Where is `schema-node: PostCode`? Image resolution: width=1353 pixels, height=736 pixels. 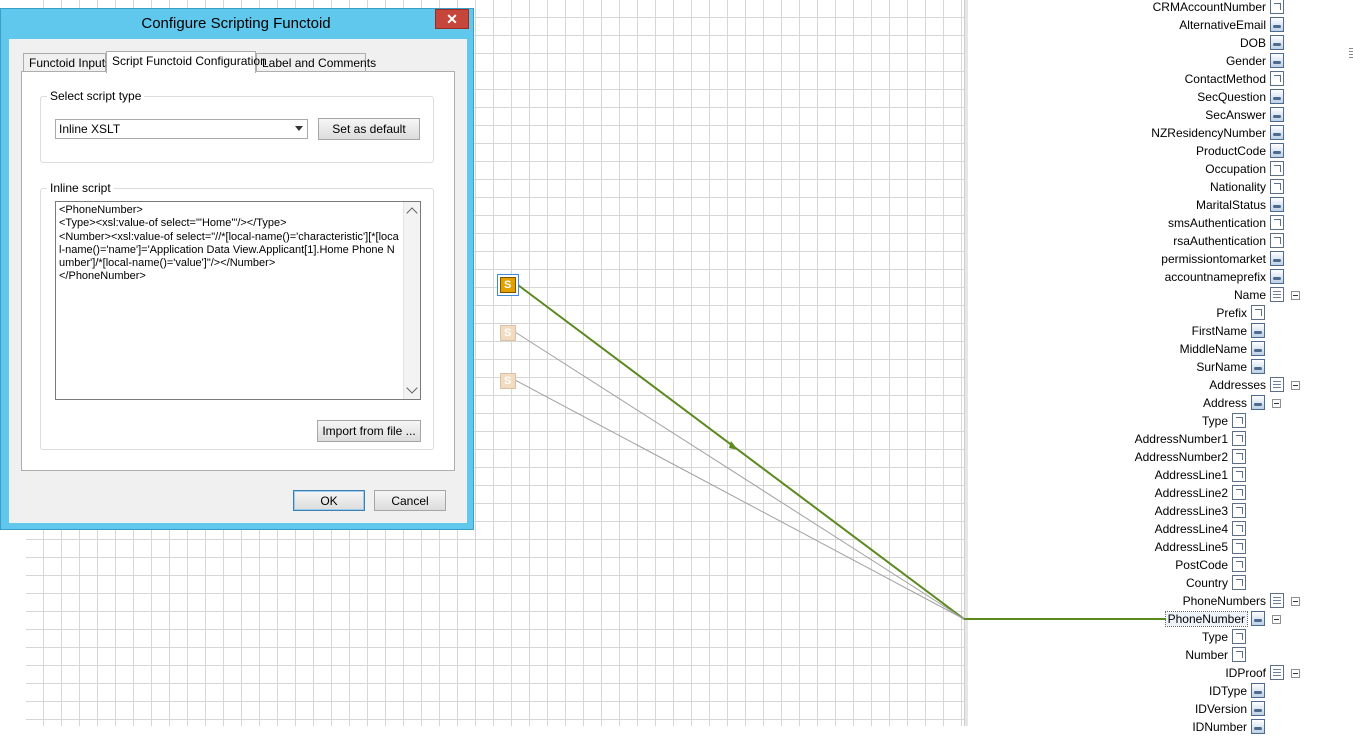 schema-node: PostCode is located at coordinates (1104, 565).